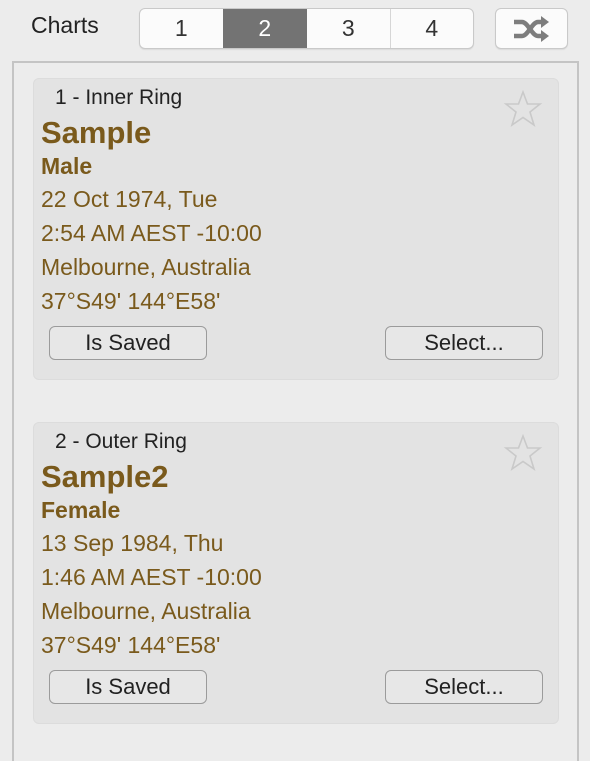 The height and width of the screenshot is (761, 590). I want to click on chart-gender: Female, so click(81, 510).